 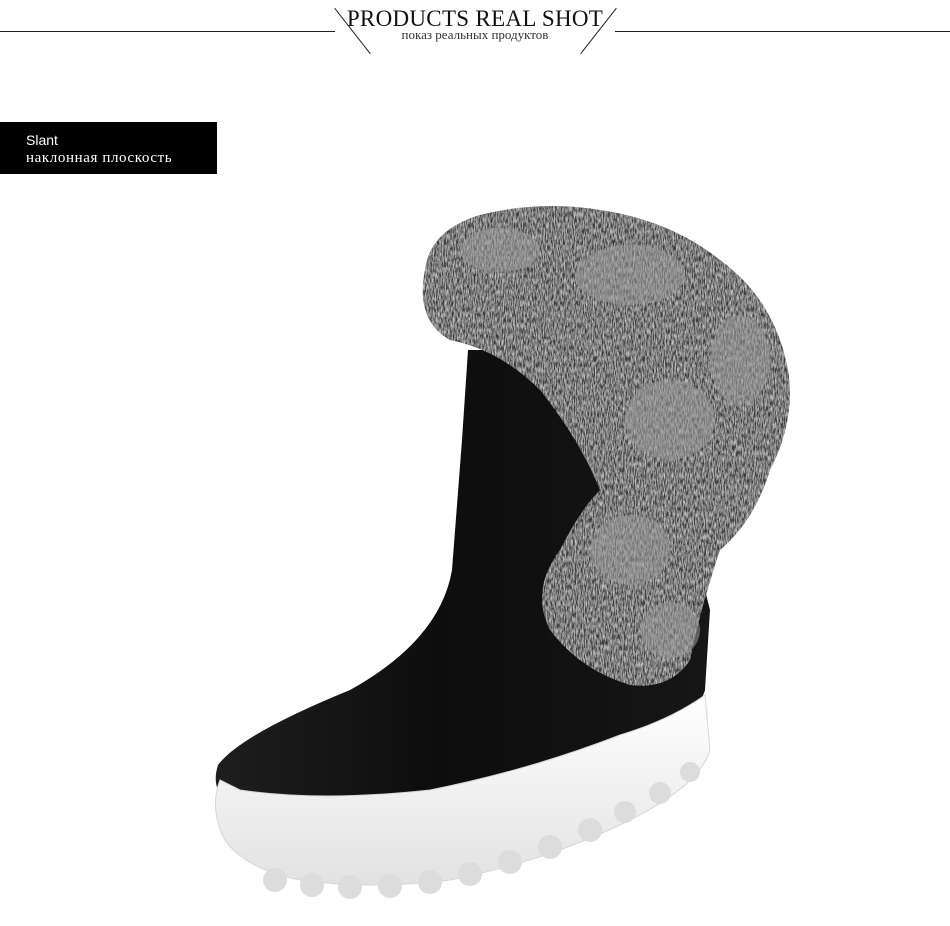 I want to click on view-label-english: Slant, so click(x=42, y=140).